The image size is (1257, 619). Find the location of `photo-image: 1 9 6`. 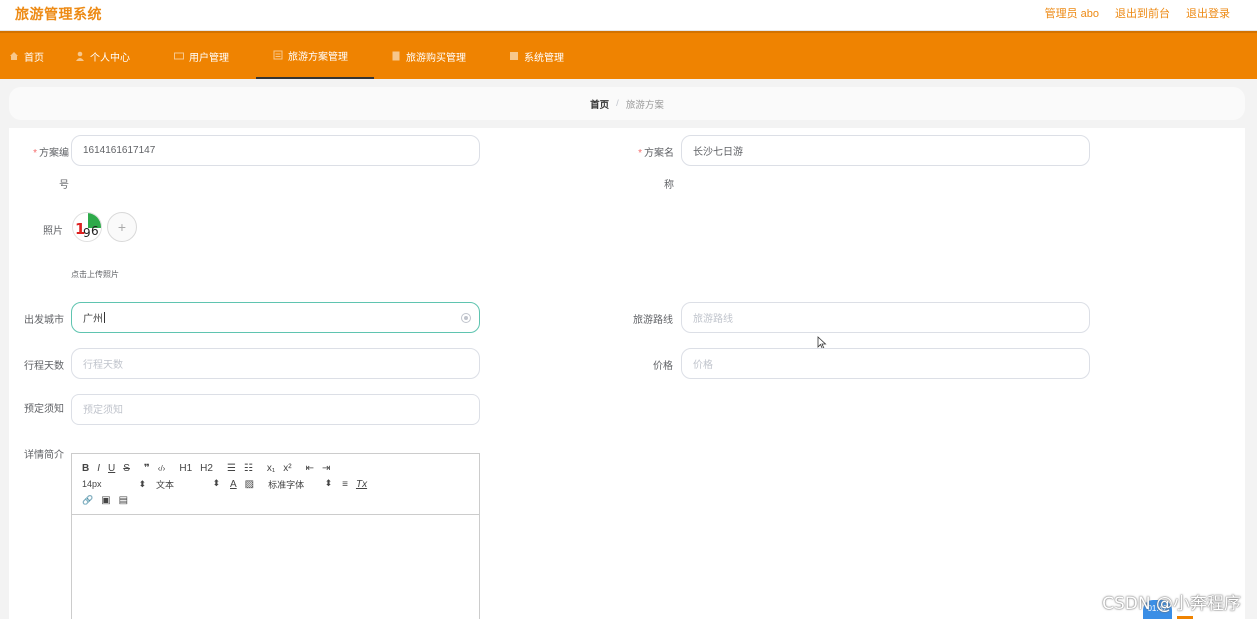

photo-image: 1 9 6 is located at coordinates (87, 227).